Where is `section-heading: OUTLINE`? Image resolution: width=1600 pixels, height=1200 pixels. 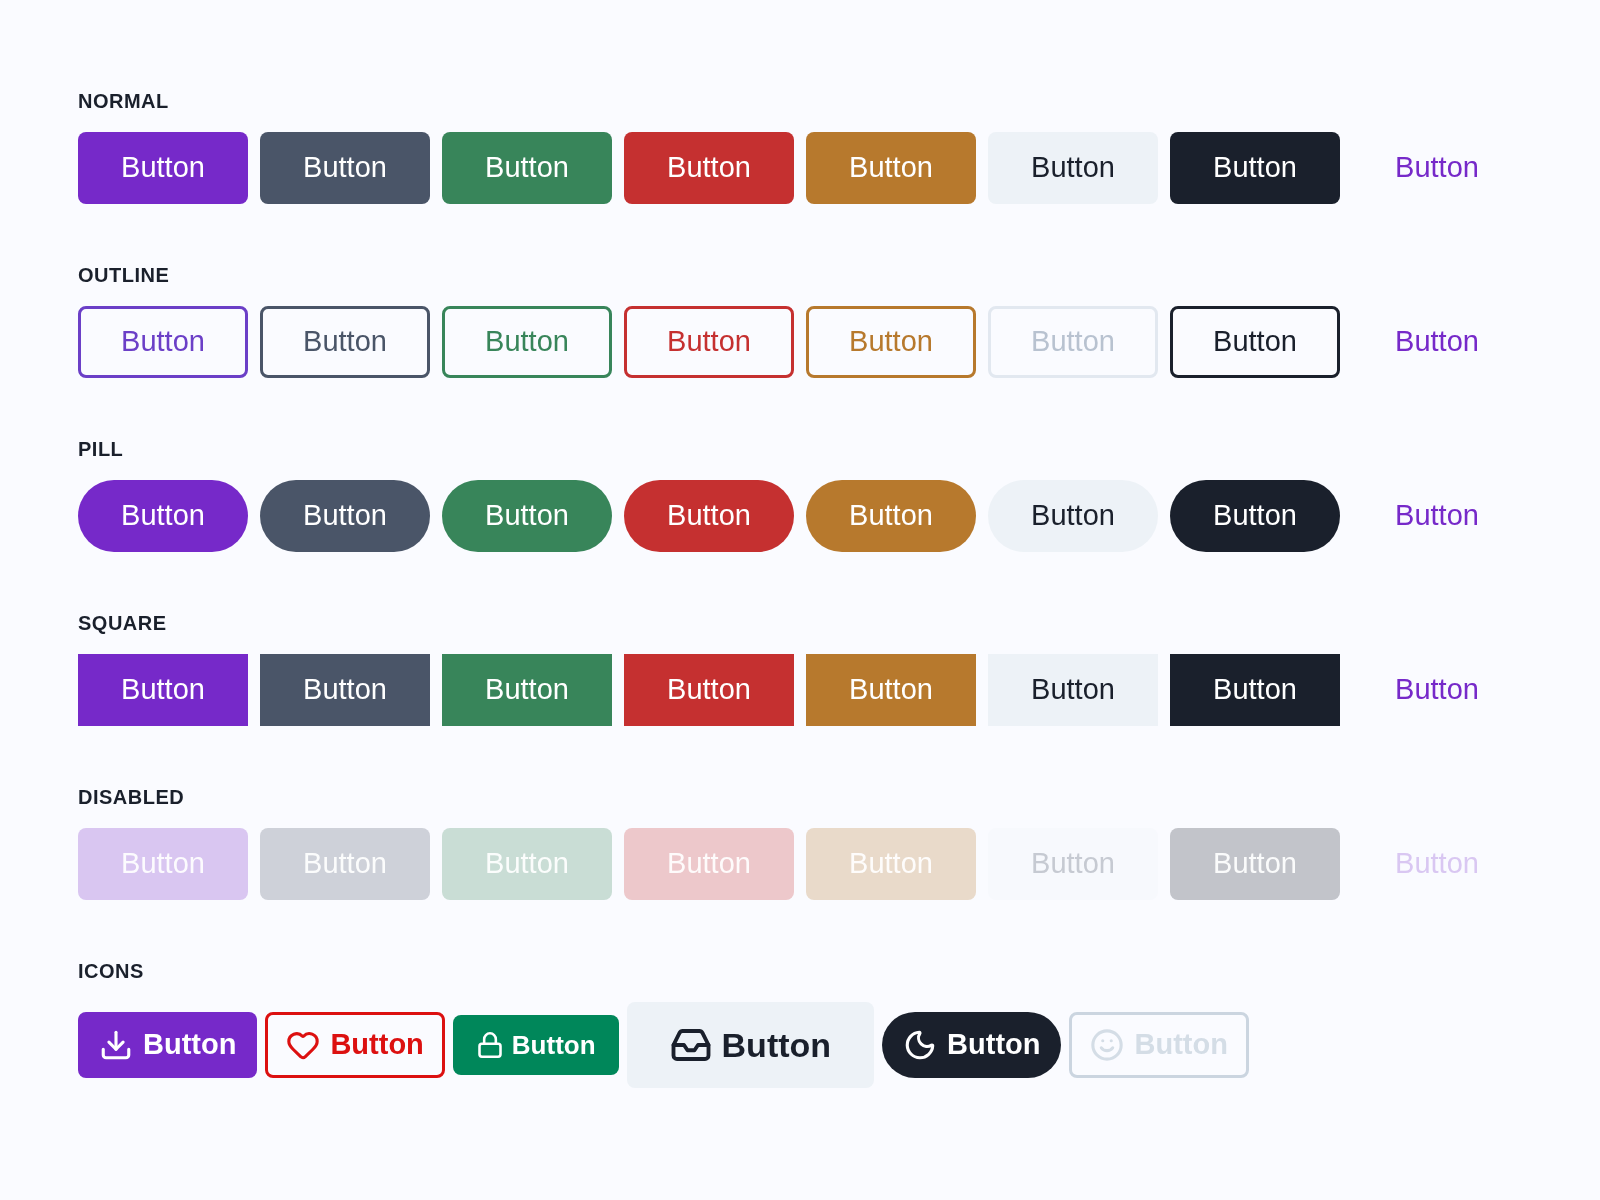 section-heading: OUTLINE is located at coordinates (124, 275).